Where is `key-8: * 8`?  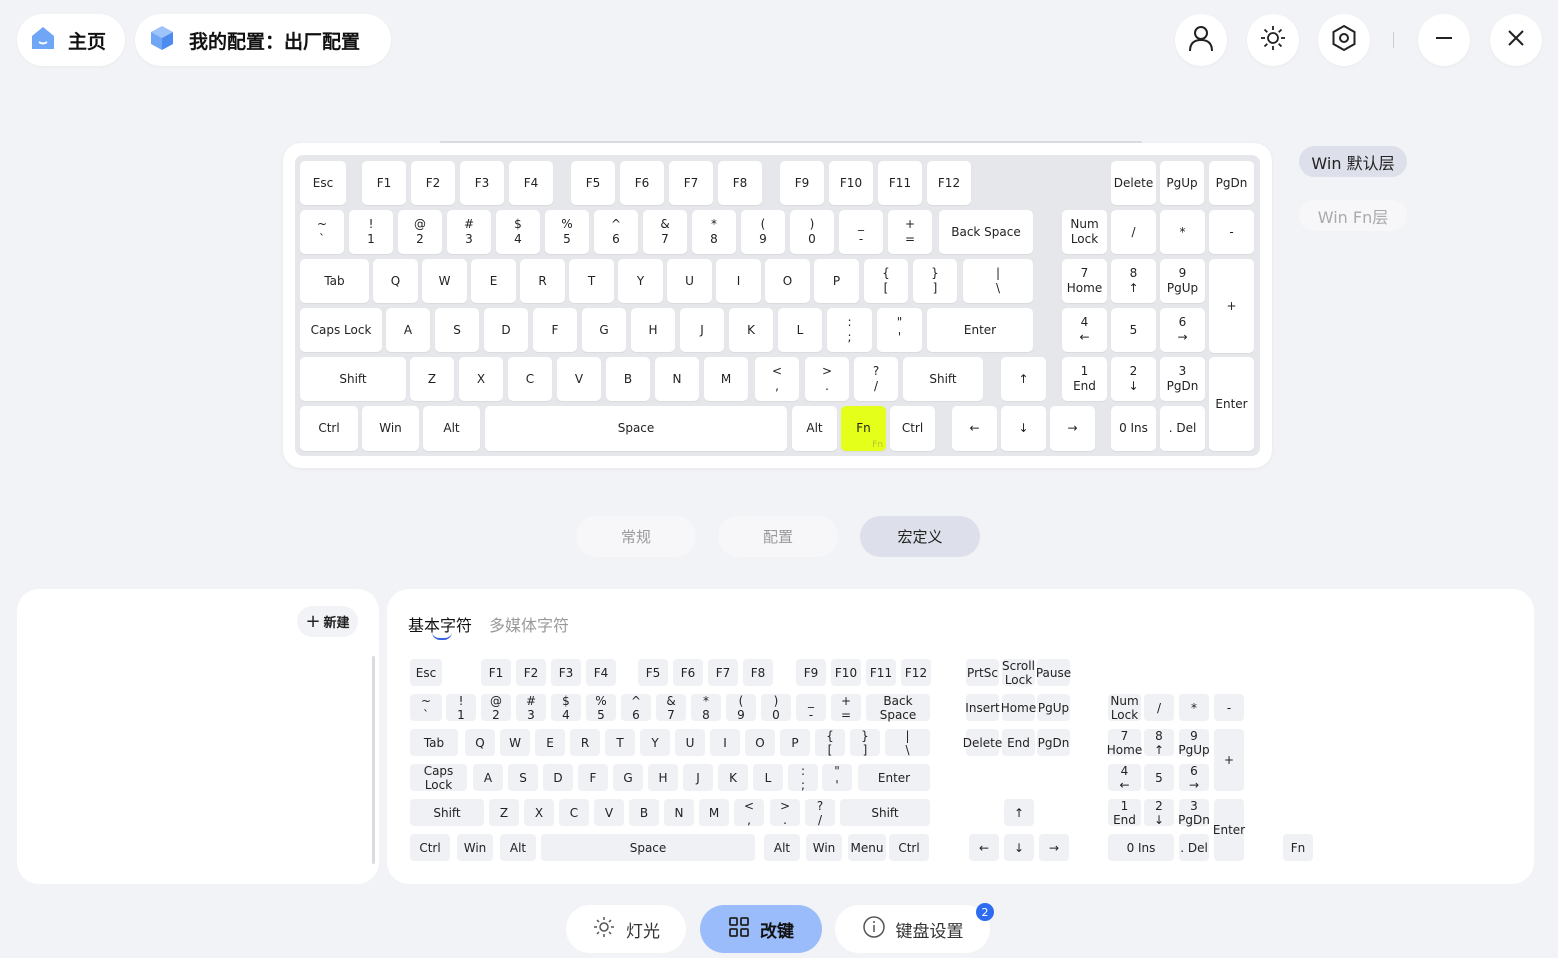
key-8: * 8 is located at coordinates (706, 708).